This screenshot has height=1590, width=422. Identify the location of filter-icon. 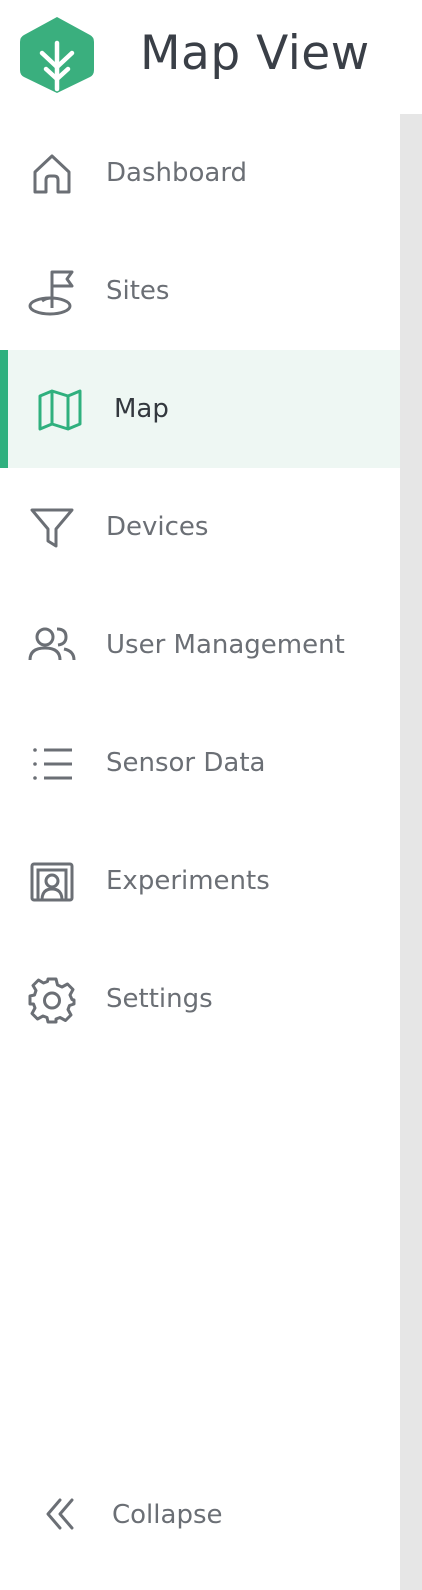
(52, 528).